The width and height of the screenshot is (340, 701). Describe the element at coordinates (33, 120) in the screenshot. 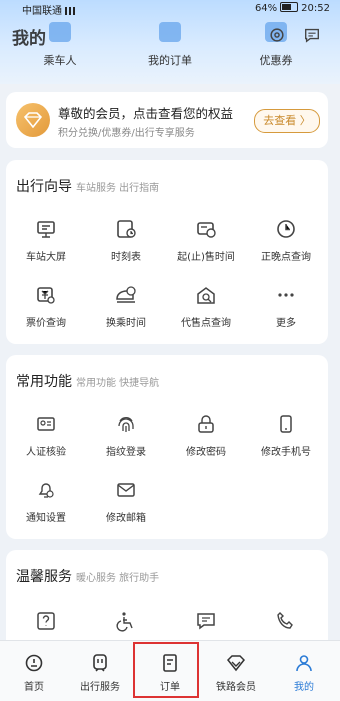

I see `diamond-badge-icon` at that location.